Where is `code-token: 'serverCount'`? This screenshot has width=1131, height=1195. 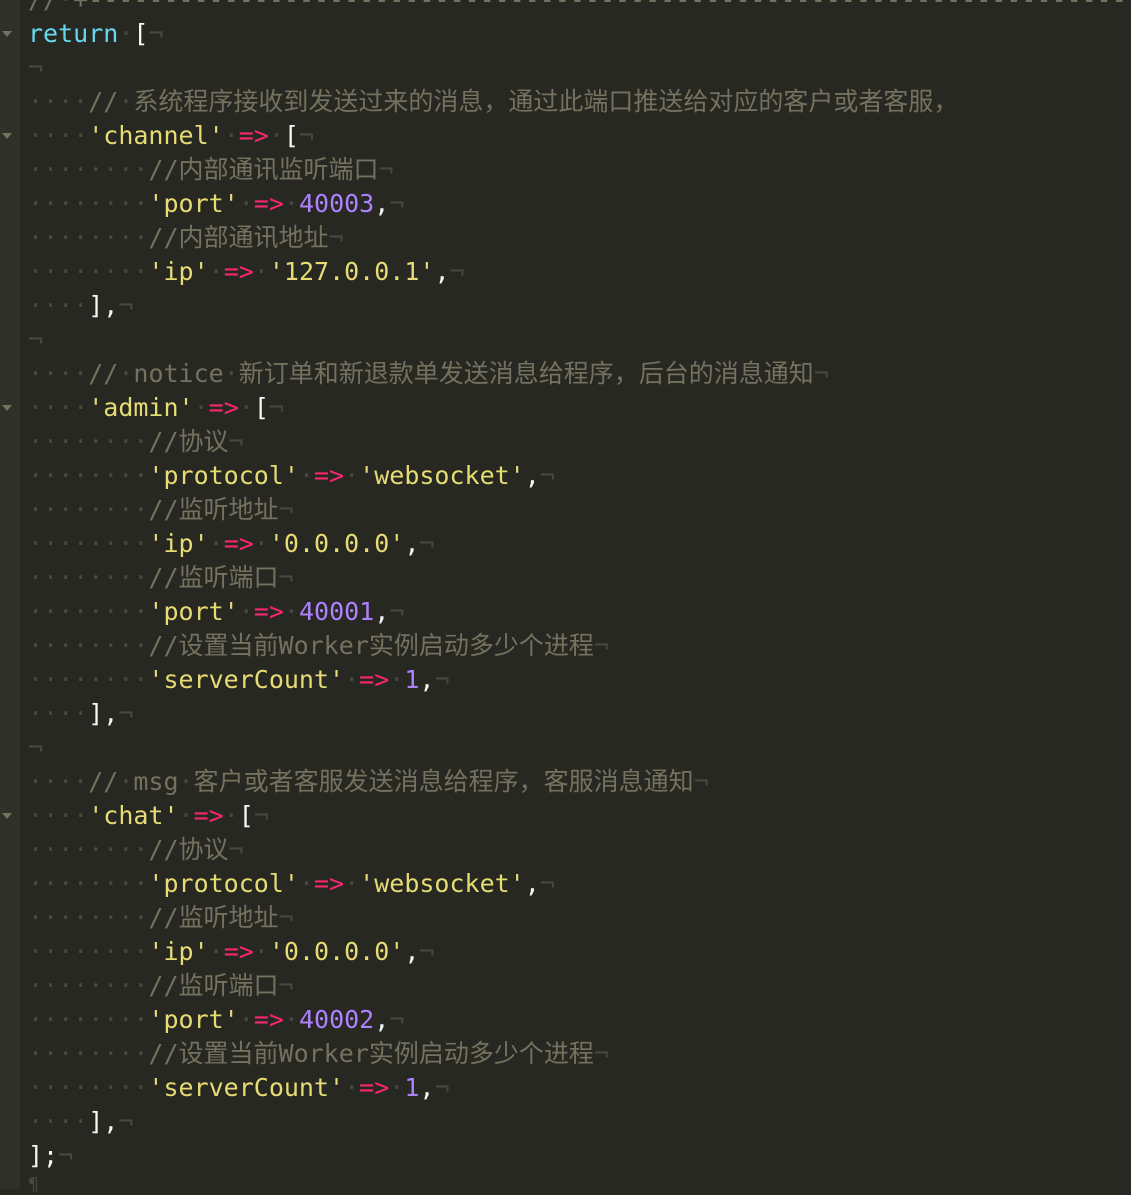
code-token: 'serverCount' is located at coordinates (246, 679).